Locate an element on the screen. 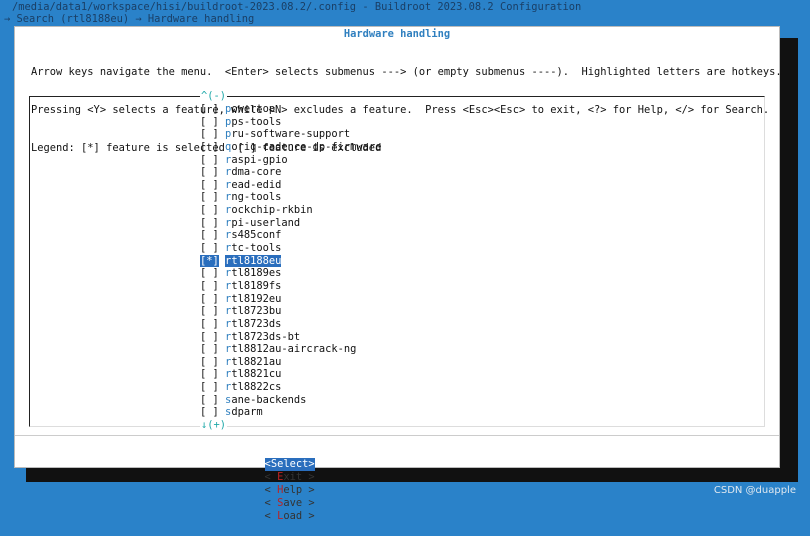  scroll-up-indicator: ^(-) is located at coordinates (214, 96).